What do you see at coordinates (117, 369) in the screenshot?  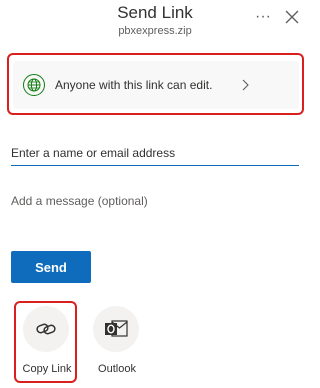 I see `outlook-label: Outlook` at bounding box center [117, 369].